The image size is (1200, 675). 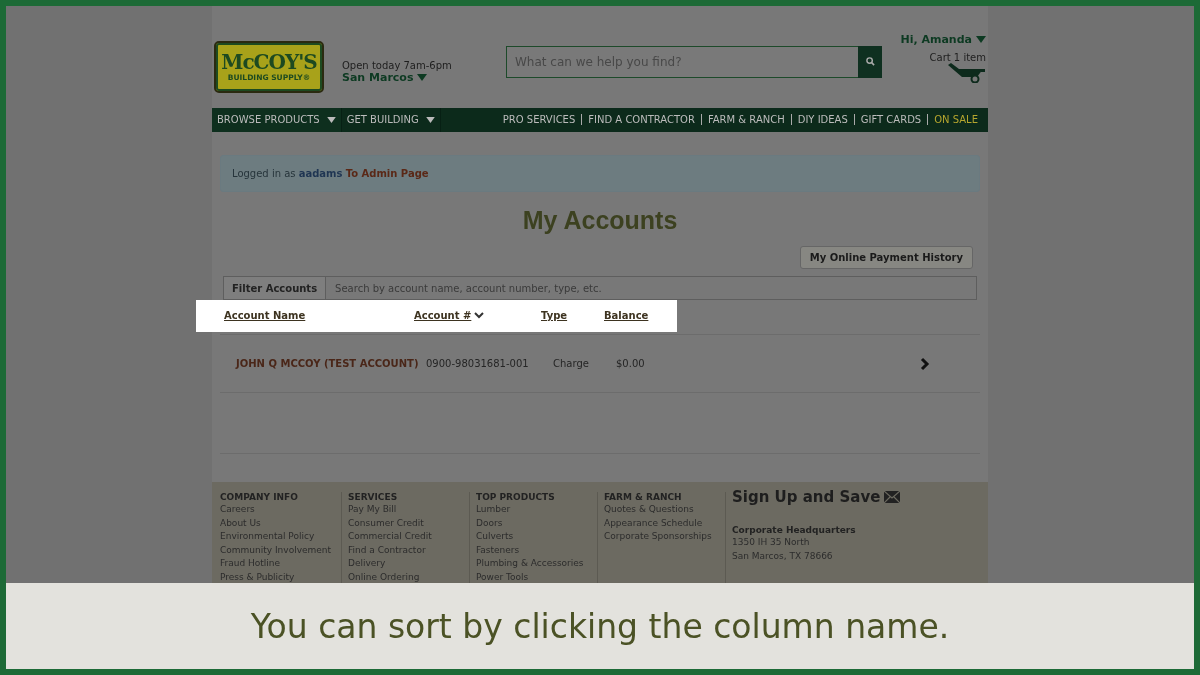 I want to click on footer-heading: FARM & RANCH, so click(x=643, y=497).